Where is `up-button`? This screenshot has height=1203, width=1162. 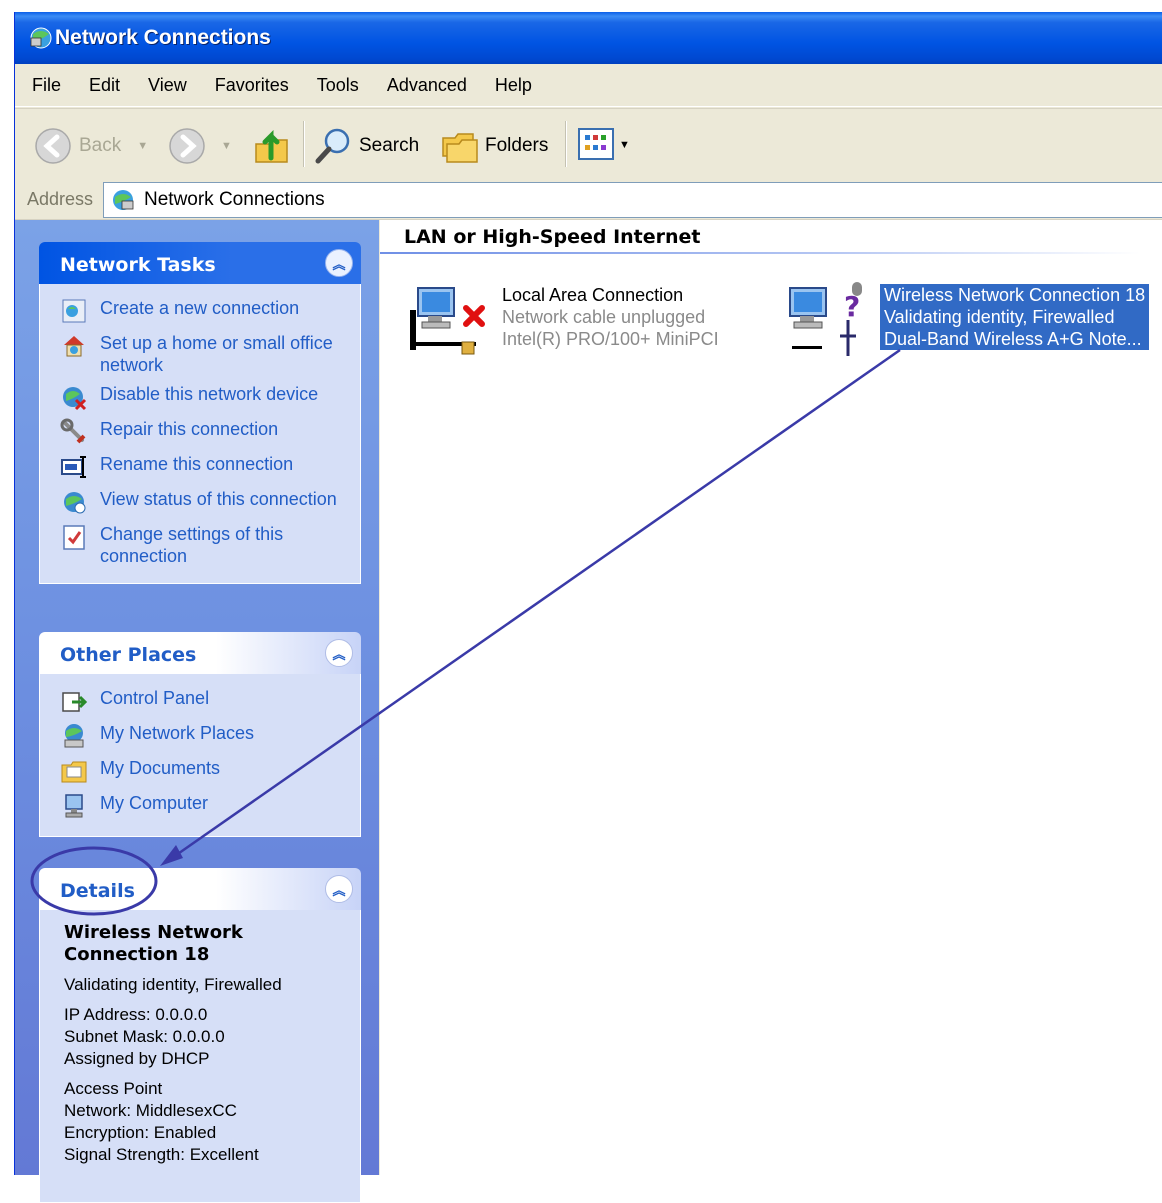 up-button is located at coordinates (272, 146).